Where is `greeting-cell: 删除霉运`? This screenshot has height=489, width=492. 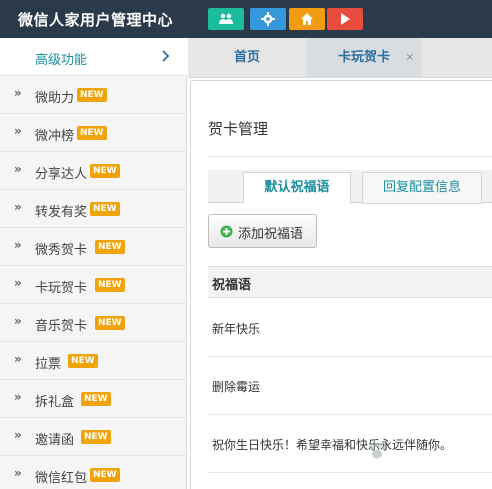 greeting-cell: 删除霉运 is located at coordinates (236, 387).